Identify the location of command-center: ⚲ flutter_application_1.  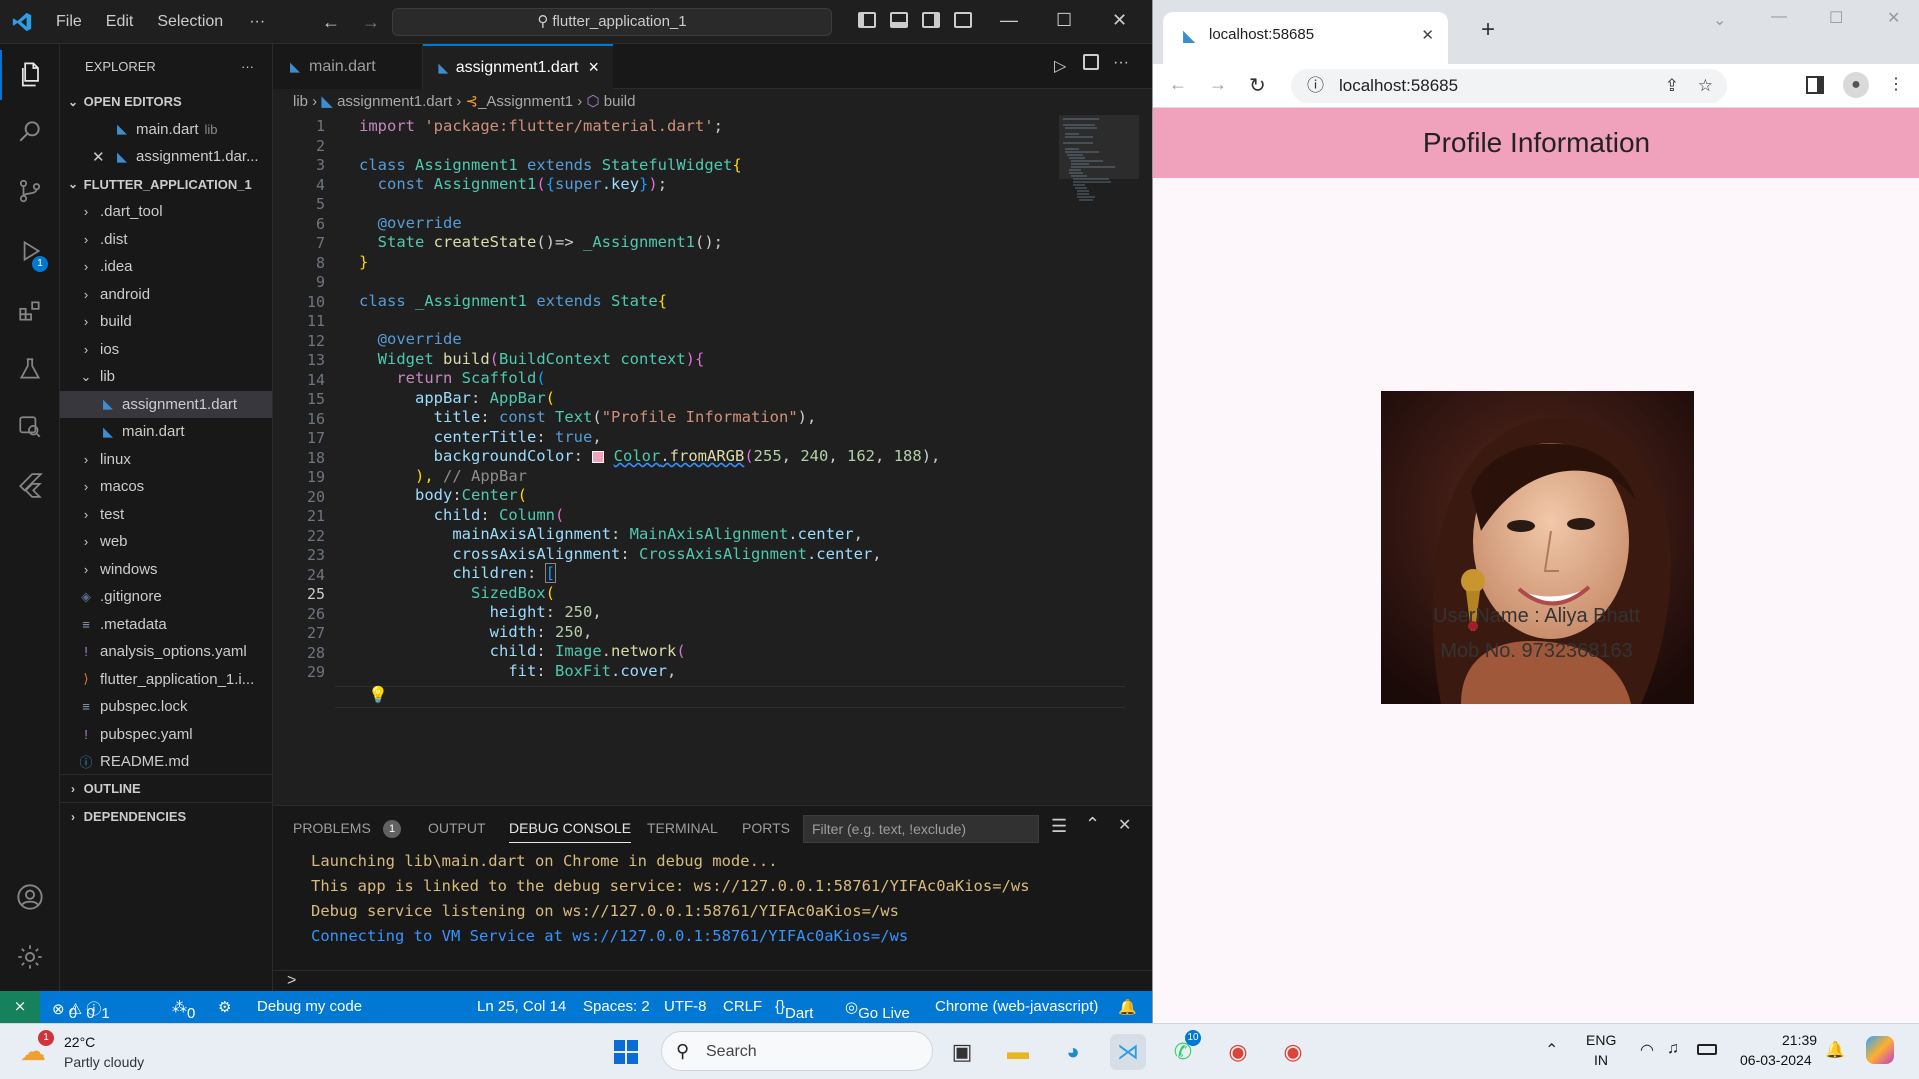
(612, 22).